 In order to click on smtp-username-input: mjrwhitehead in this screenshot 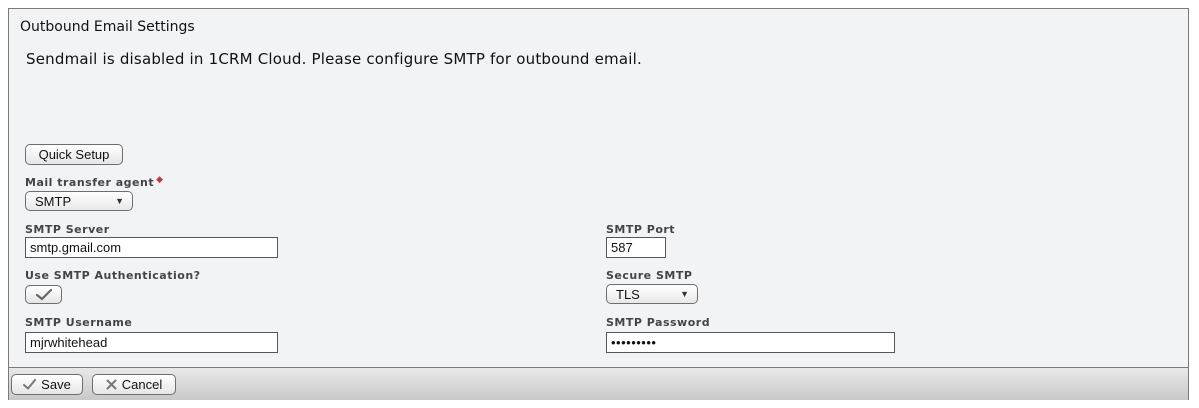, I will do `click(151, 342)`.